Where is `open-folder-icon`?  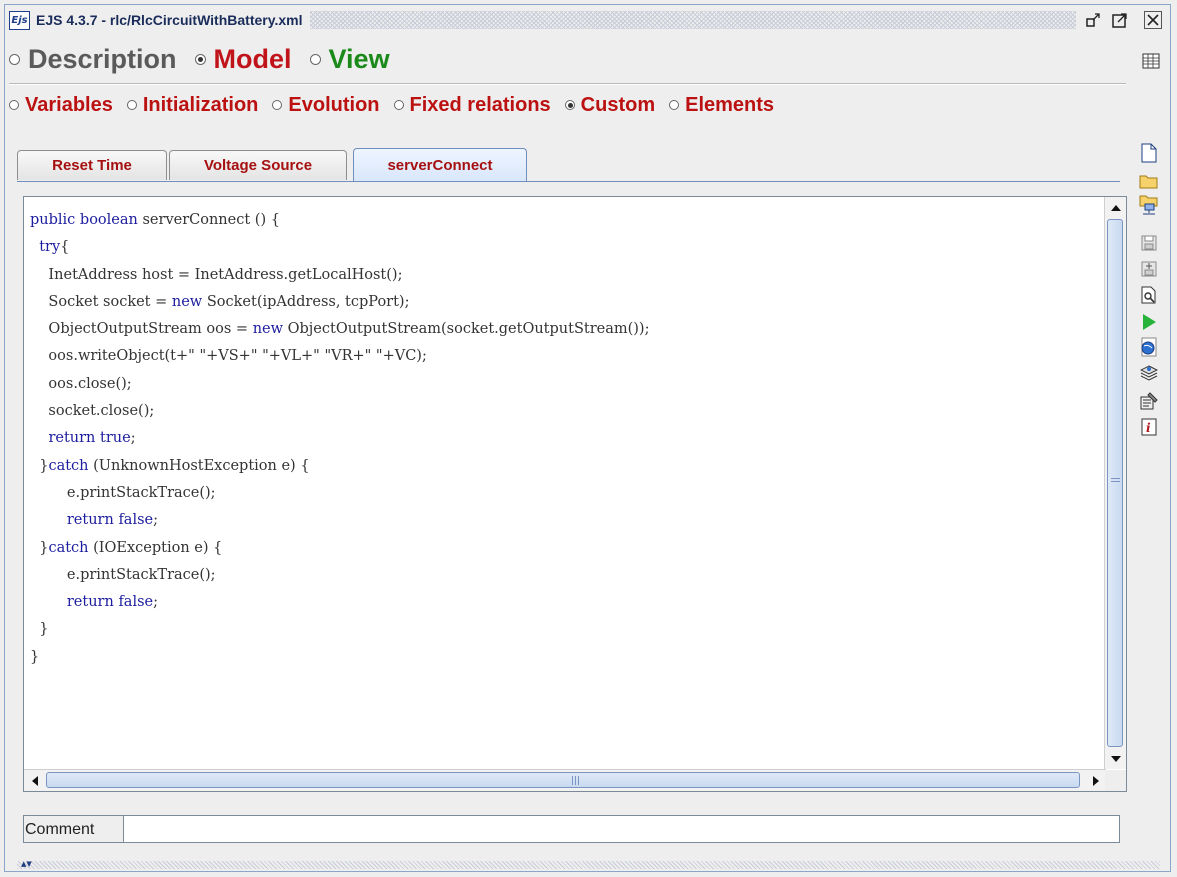
open-folder-icon is located at coordinates (1148, 182).